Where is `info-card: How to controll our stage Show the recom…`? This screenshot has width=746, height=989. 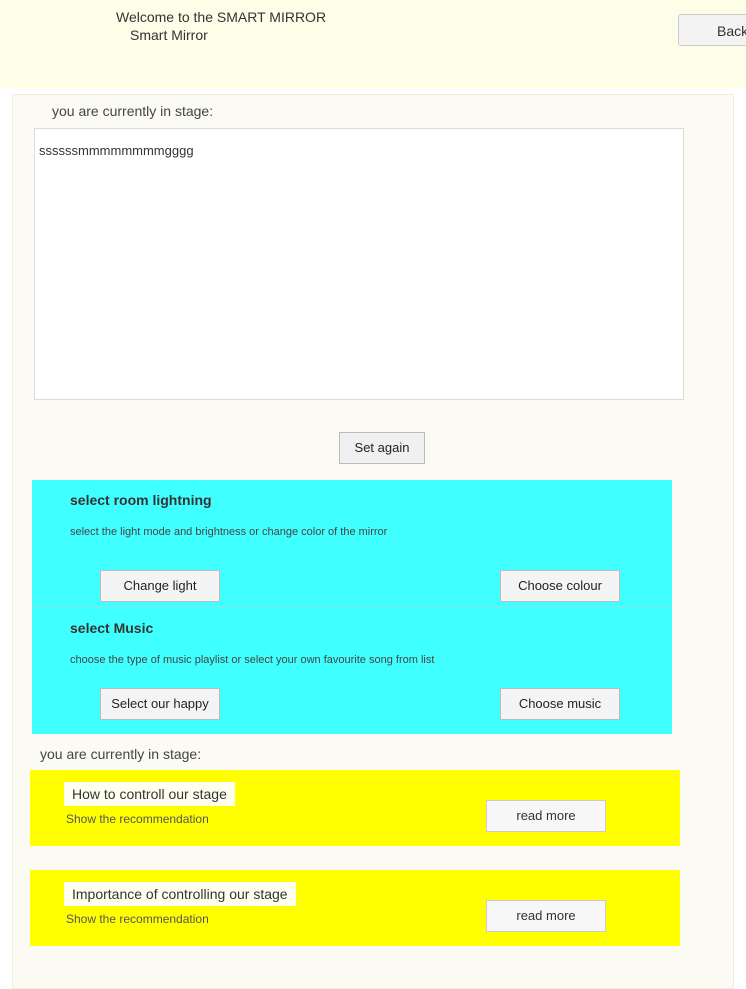
info-card: How to controll our stage Show the recom… is located at coordinates (355, 808).